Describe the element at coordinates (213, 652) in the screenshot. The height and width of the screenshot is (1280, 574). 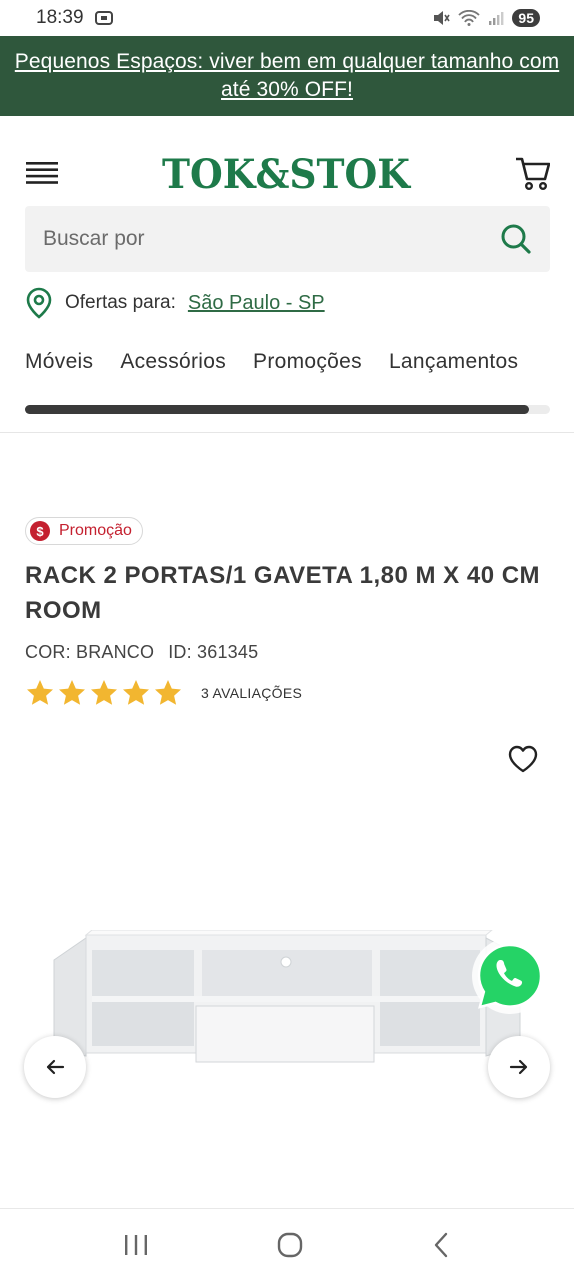
I see `product-id: ID: 361345` at that location.